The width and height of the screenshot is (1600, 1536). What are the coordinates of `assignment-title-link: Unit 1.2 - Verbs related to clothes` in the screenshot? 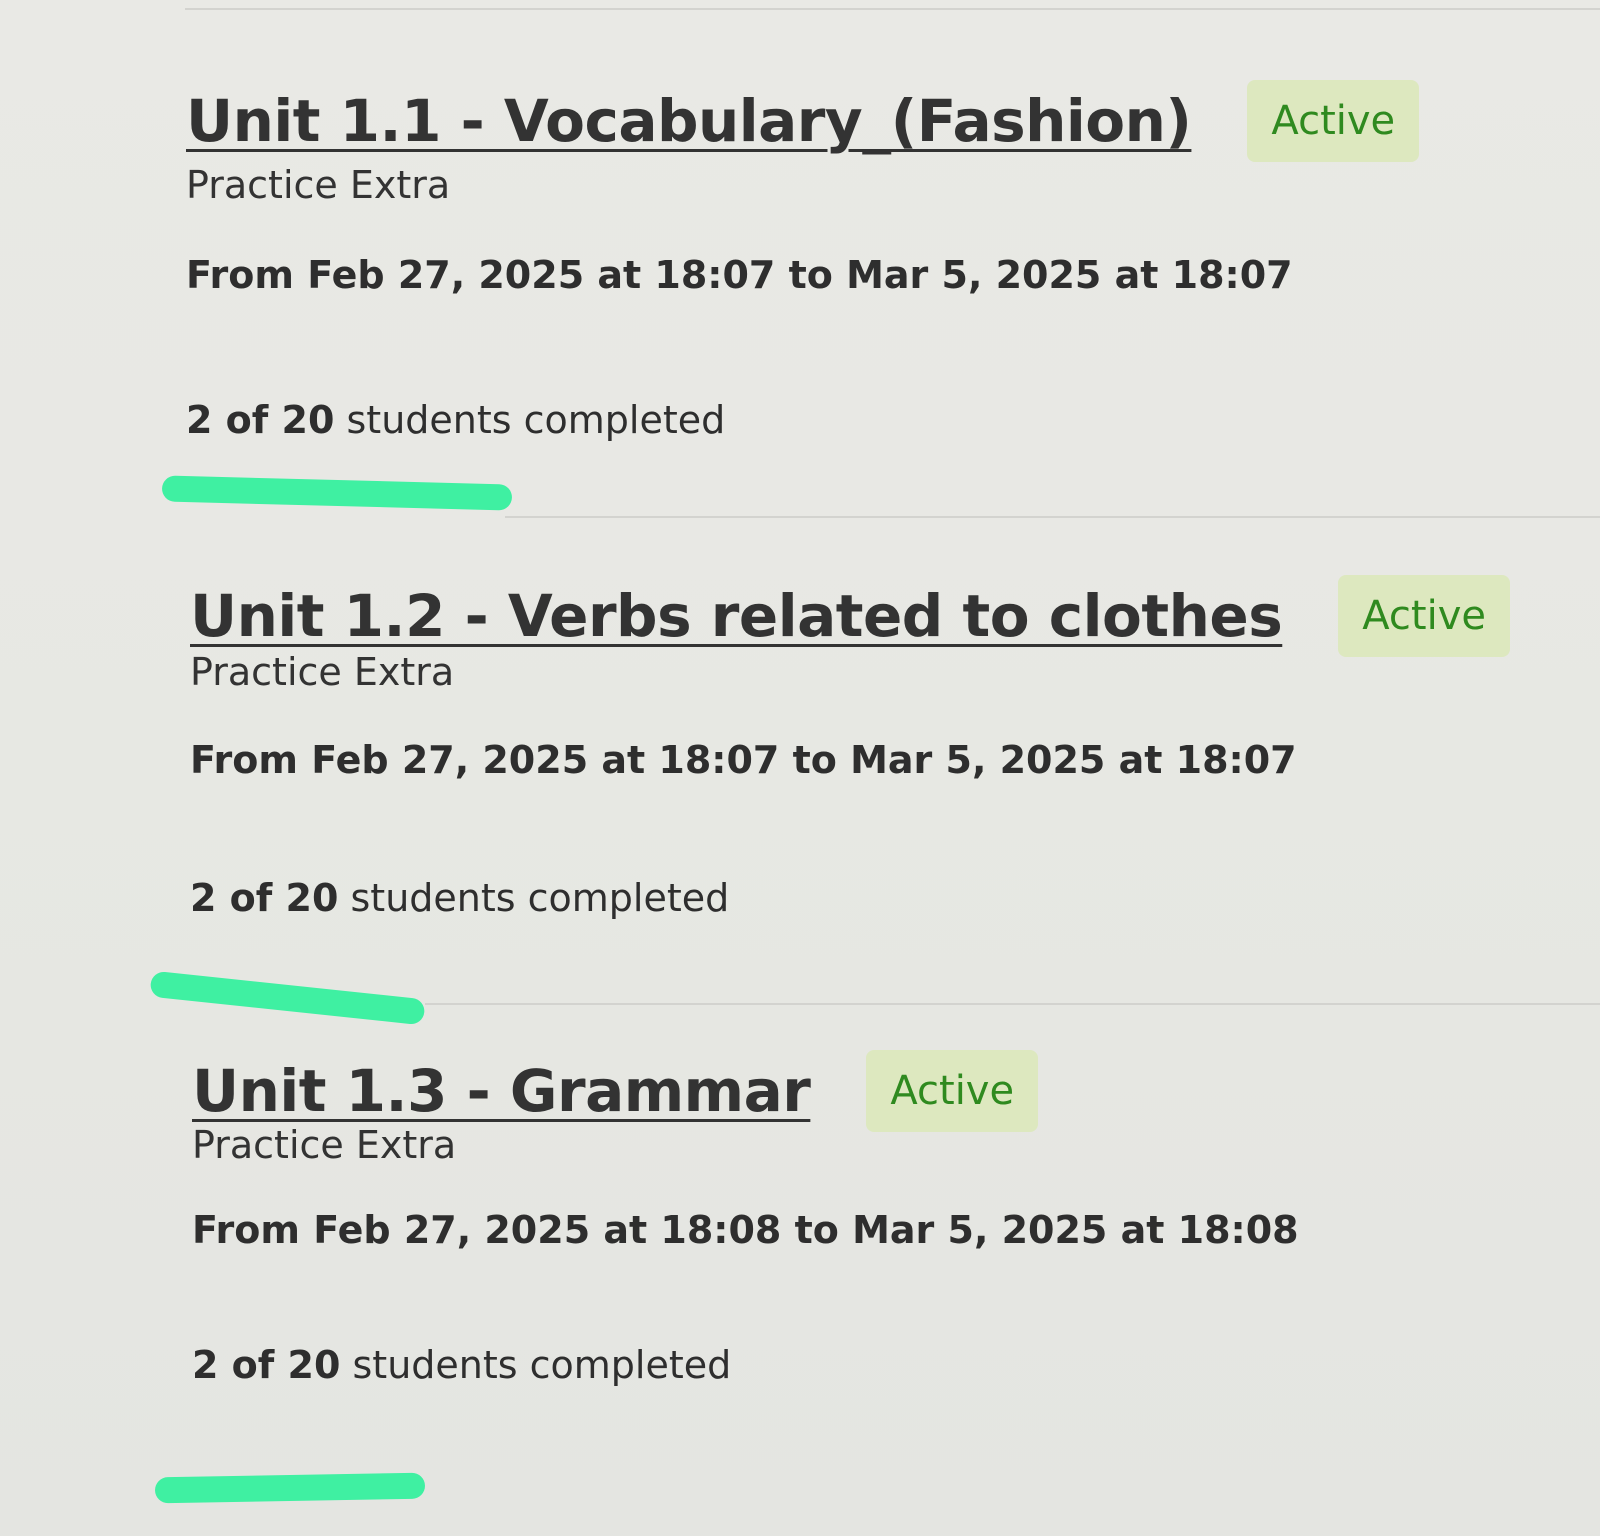 It's located at (736, 616).